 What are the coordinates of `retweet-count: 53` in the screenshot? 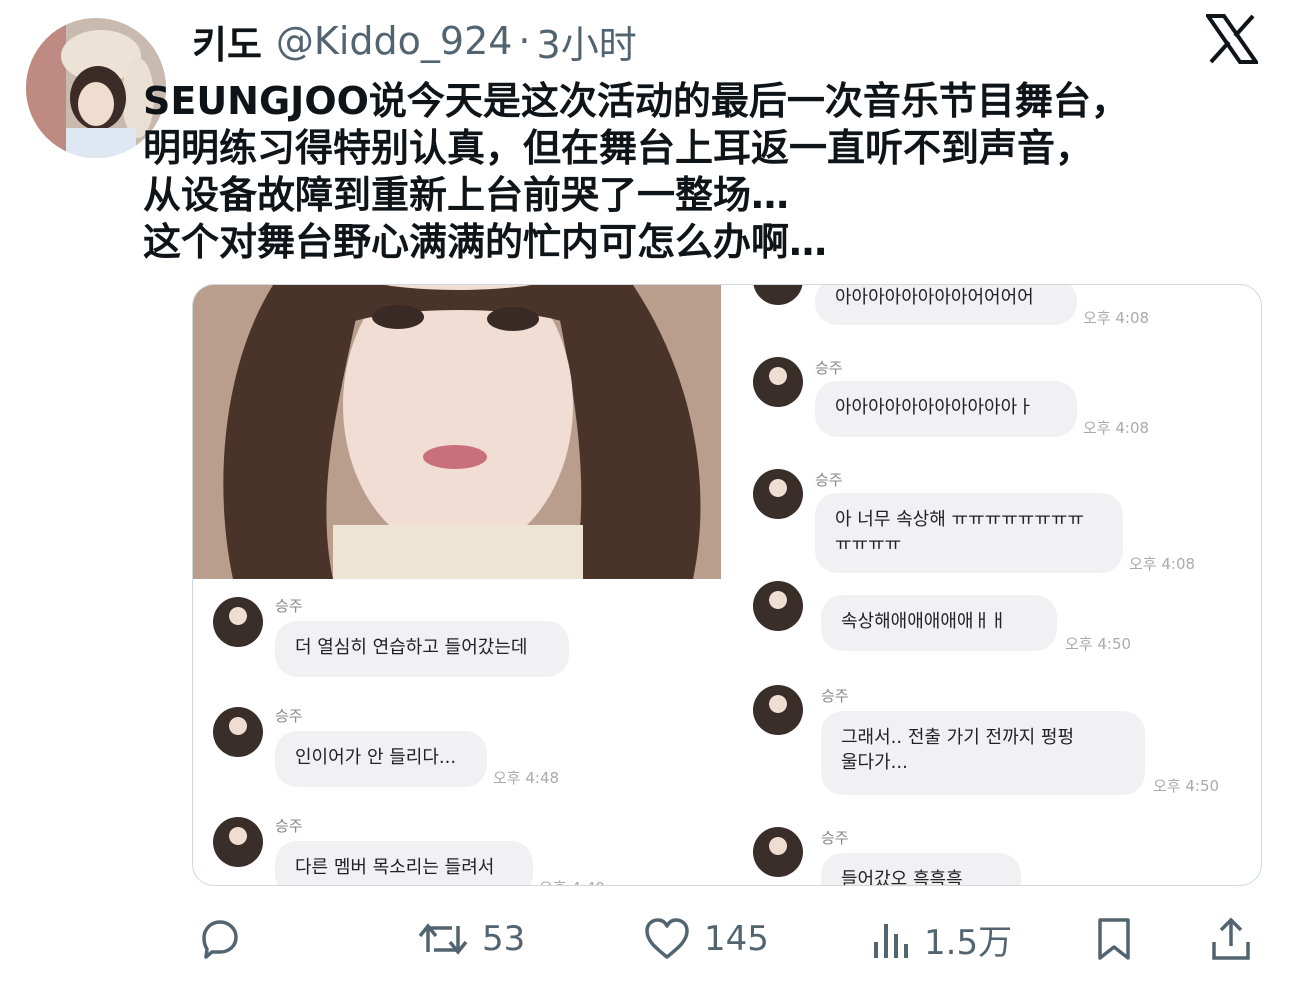 It's located at (504, 939).